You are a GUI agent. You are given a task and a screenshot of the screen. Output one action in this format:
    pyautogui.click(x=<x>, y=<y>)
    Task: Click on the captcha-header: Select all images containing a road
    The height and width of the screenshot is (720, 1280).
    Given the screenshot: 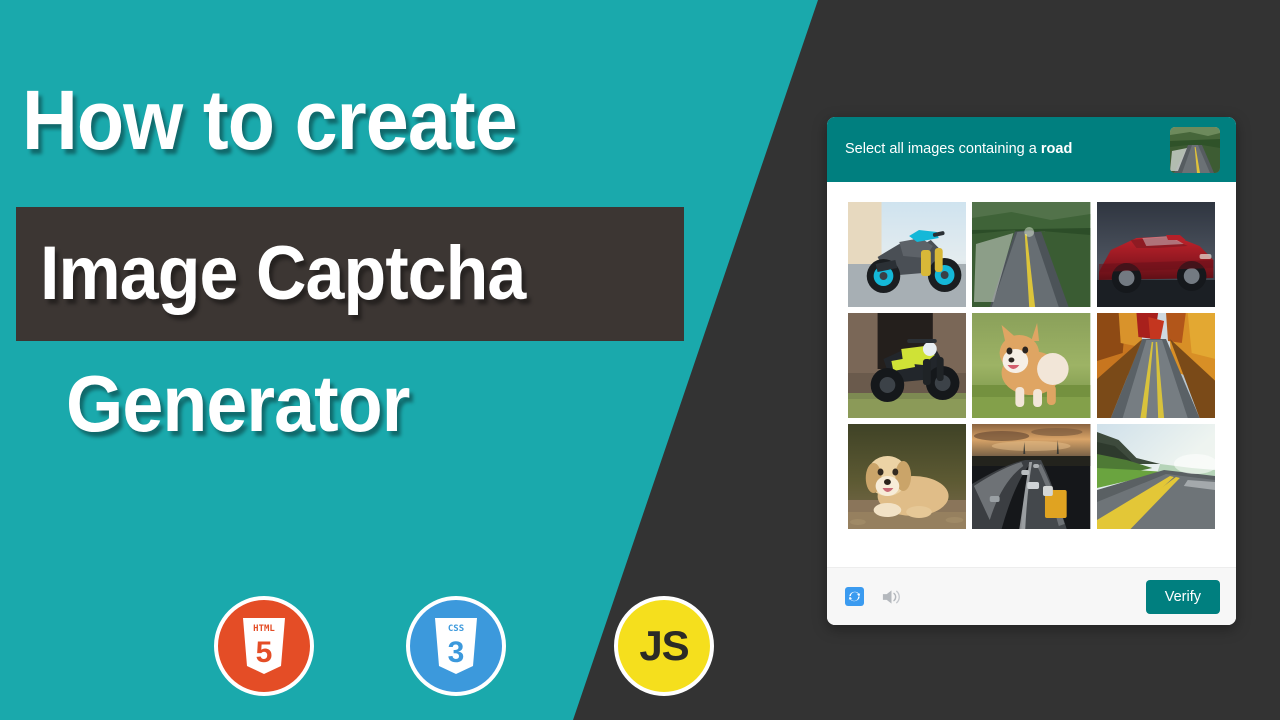 What is the action you would take?
    pyautogui.click(x=1031, y=149)
    